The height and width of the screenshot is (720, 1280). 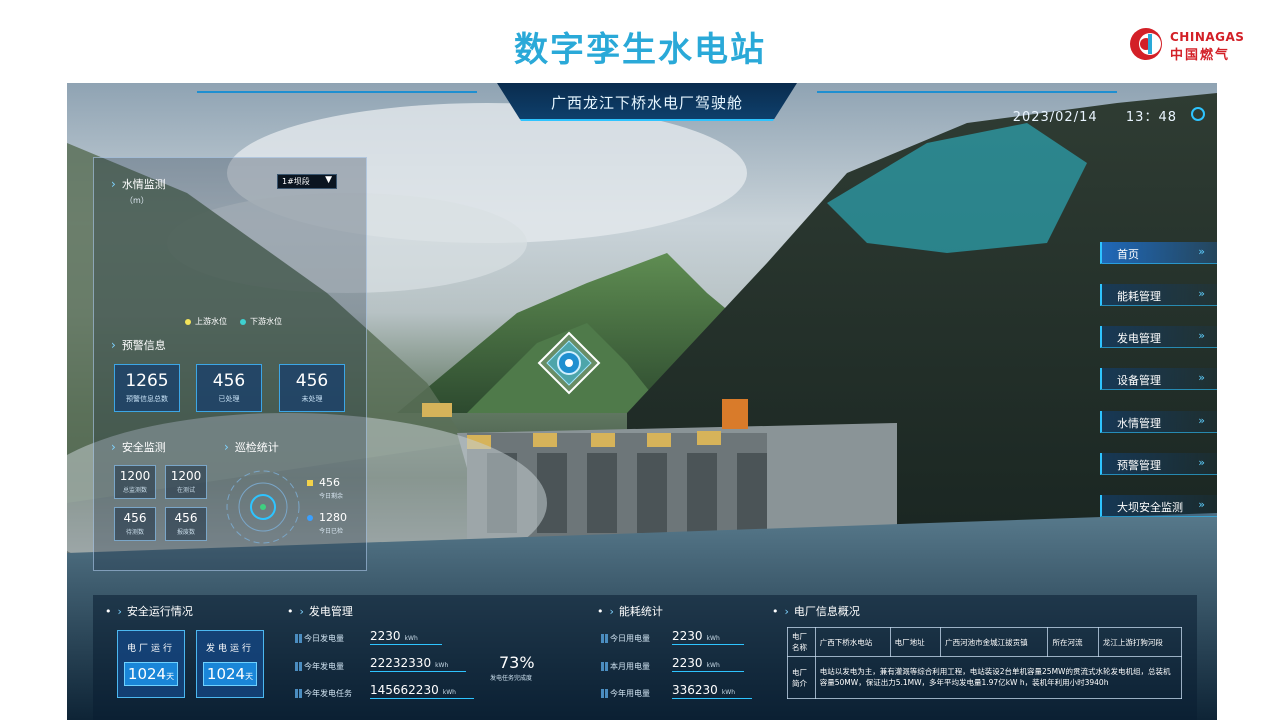 I want to click on power-year-unit: kWh, so click(x=442, y=665).